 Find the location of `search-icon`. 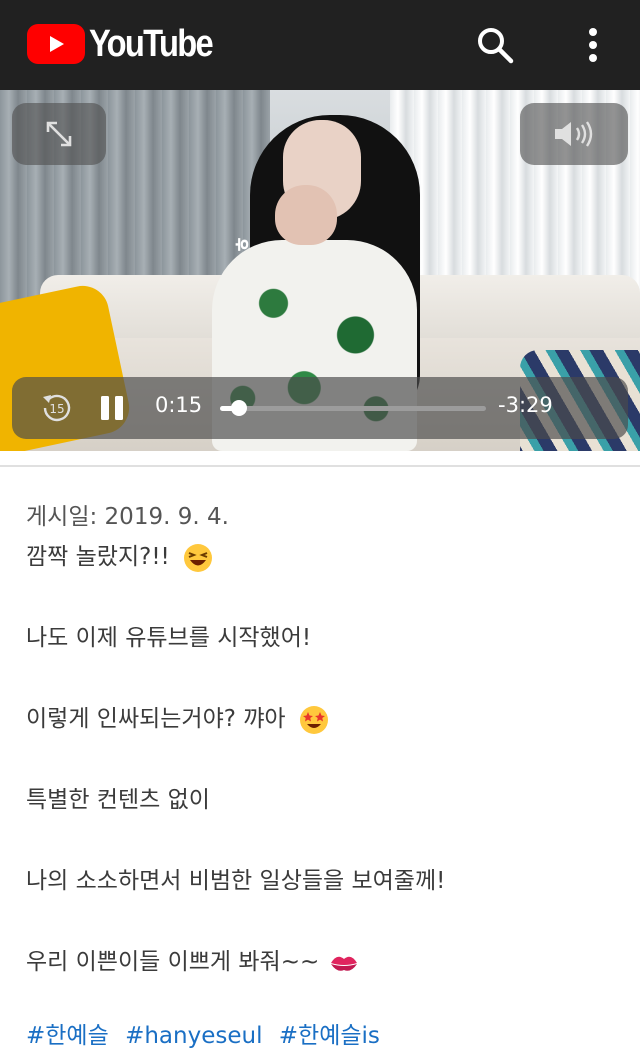

search-icon is located at coordinates (496, 46).